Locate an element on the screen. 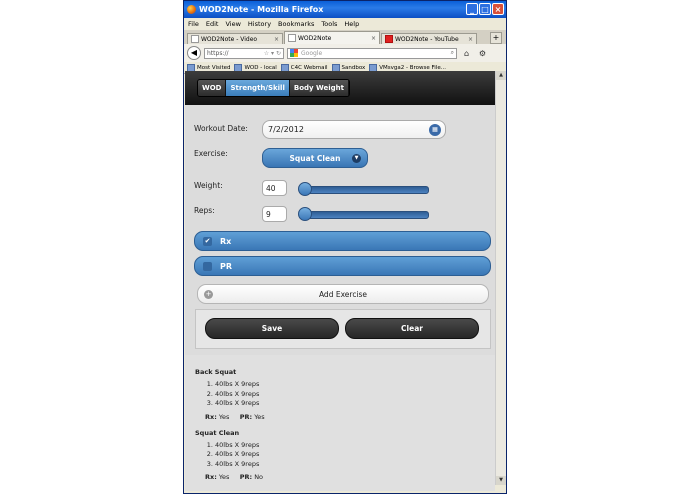 Image resolution: width=695 pixels, height=494 pixels. menu-history: History is located at coordinates (259, 24).